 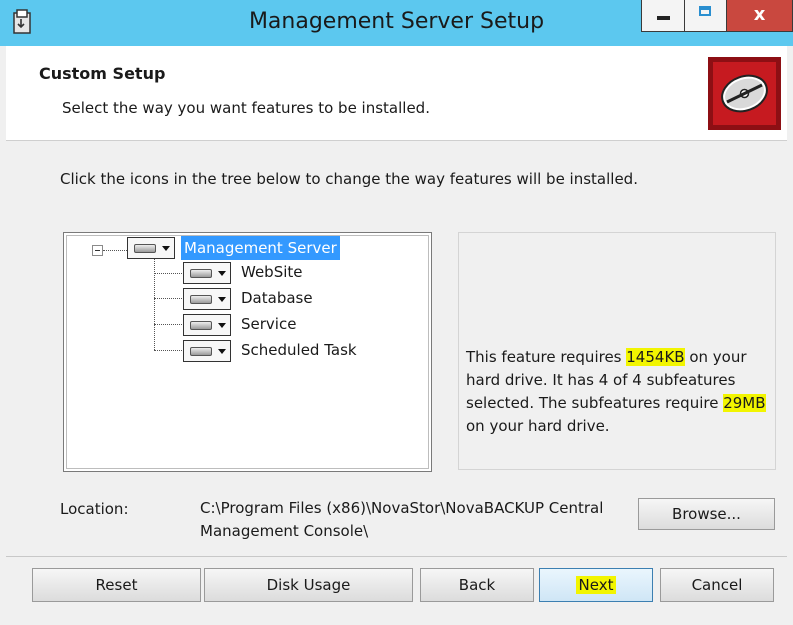 I want to click on maximize-icon, so click(x=705, y=11).